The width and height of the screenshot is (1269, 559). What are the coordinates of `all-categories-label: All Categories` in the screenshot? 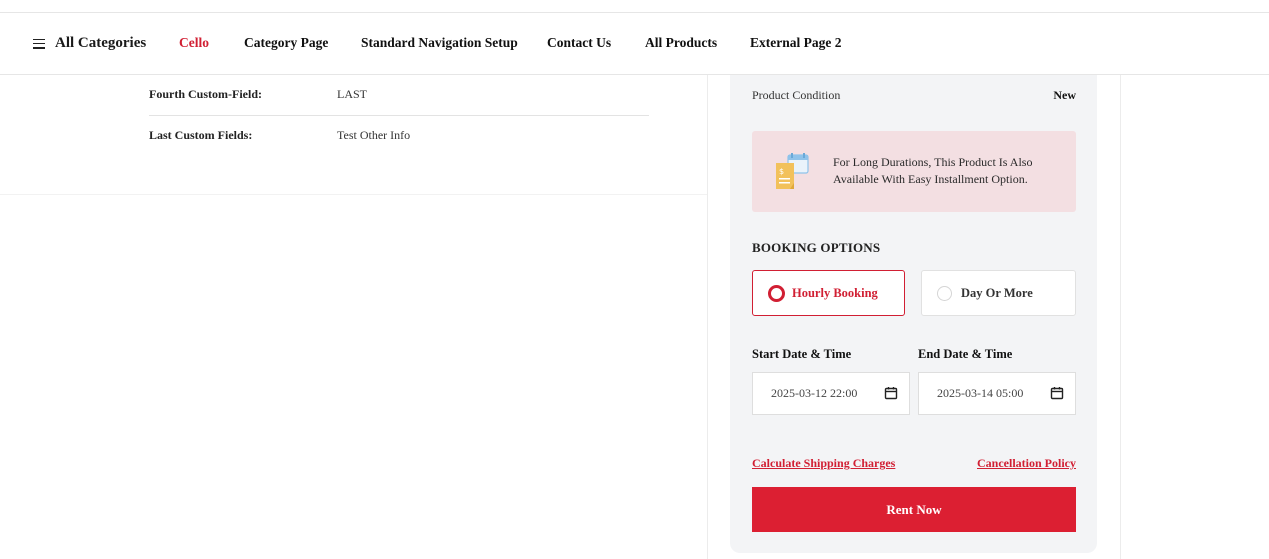 It's located at (101, 43).